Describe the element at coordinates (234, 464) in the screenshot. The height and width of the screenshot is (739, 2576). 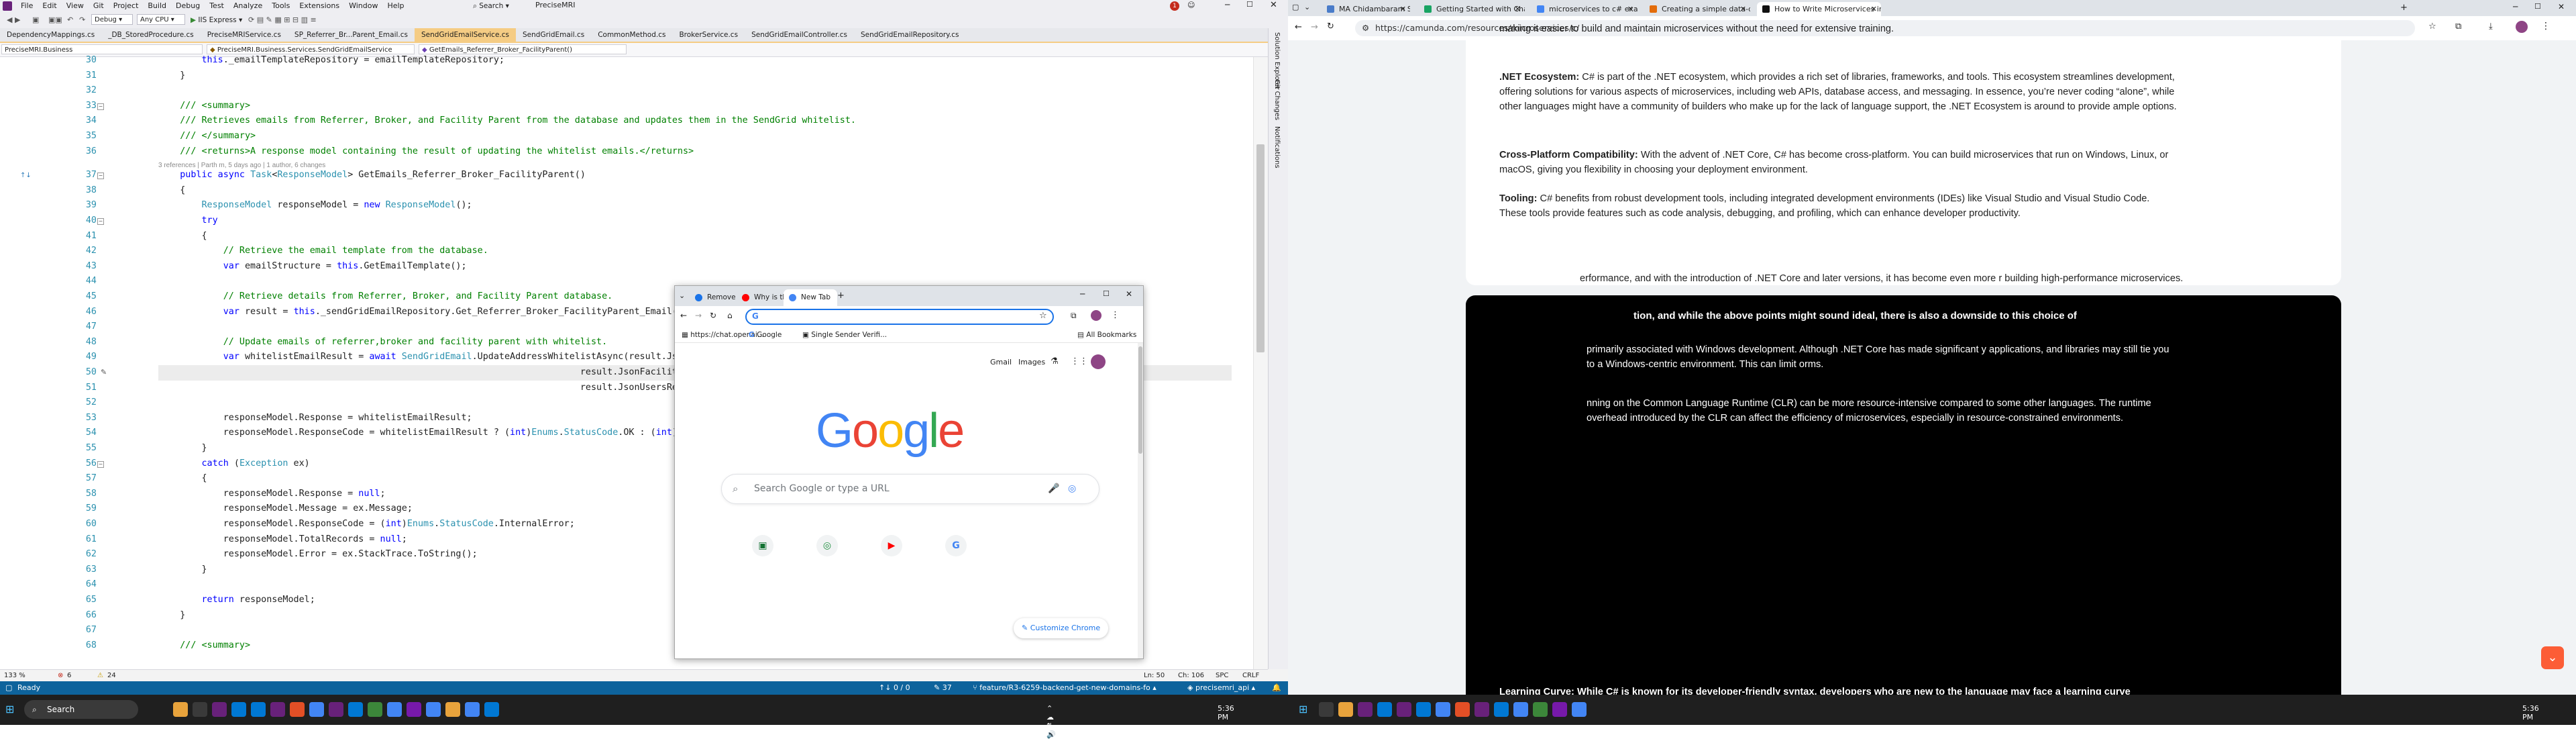
I see `code-line: catch (Exception ex)` at that location.